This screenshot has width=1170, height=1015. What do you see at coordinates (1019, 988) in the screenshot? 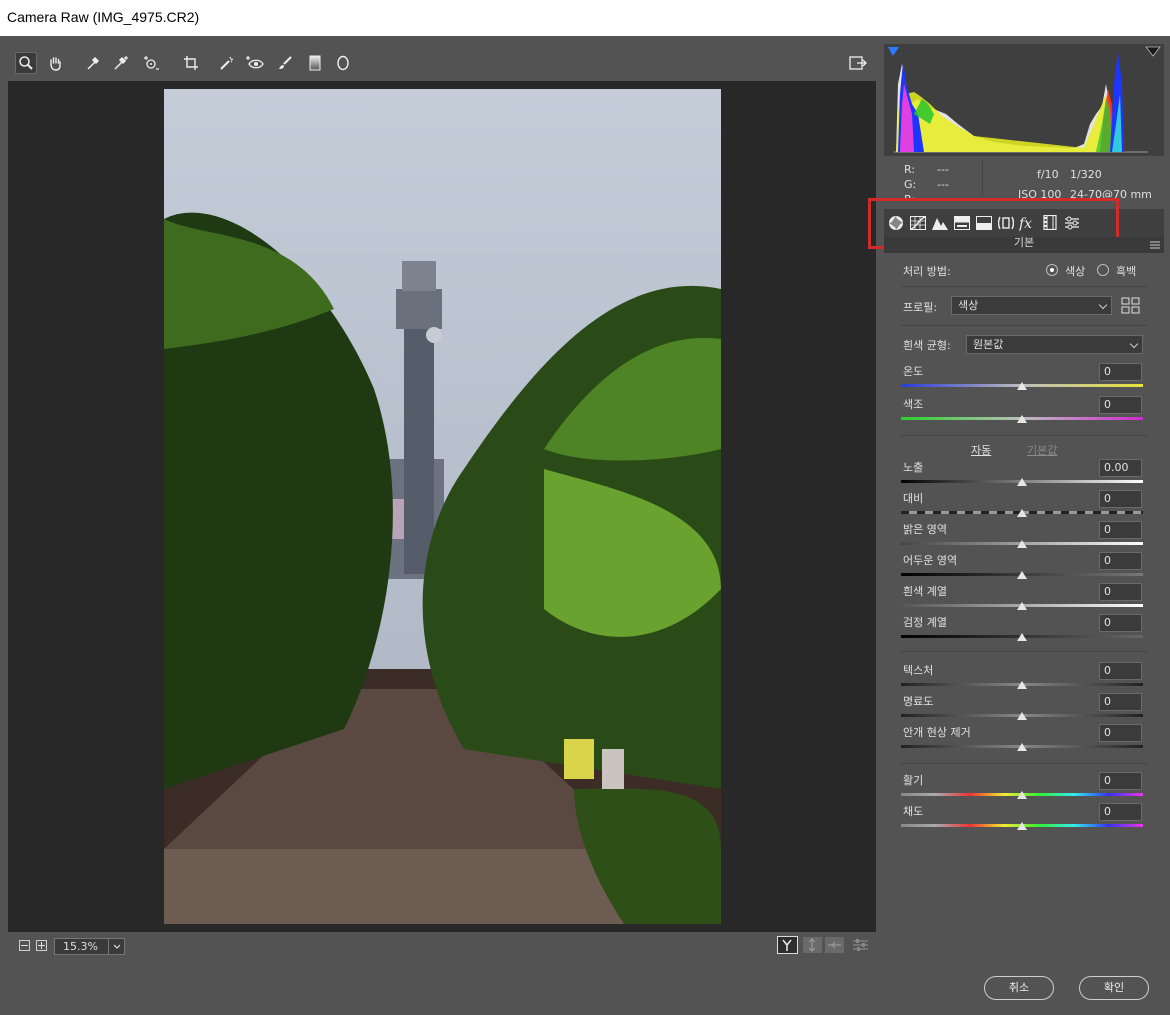
I see `cancel-button: 취소` at bounding box center [1019, 988].